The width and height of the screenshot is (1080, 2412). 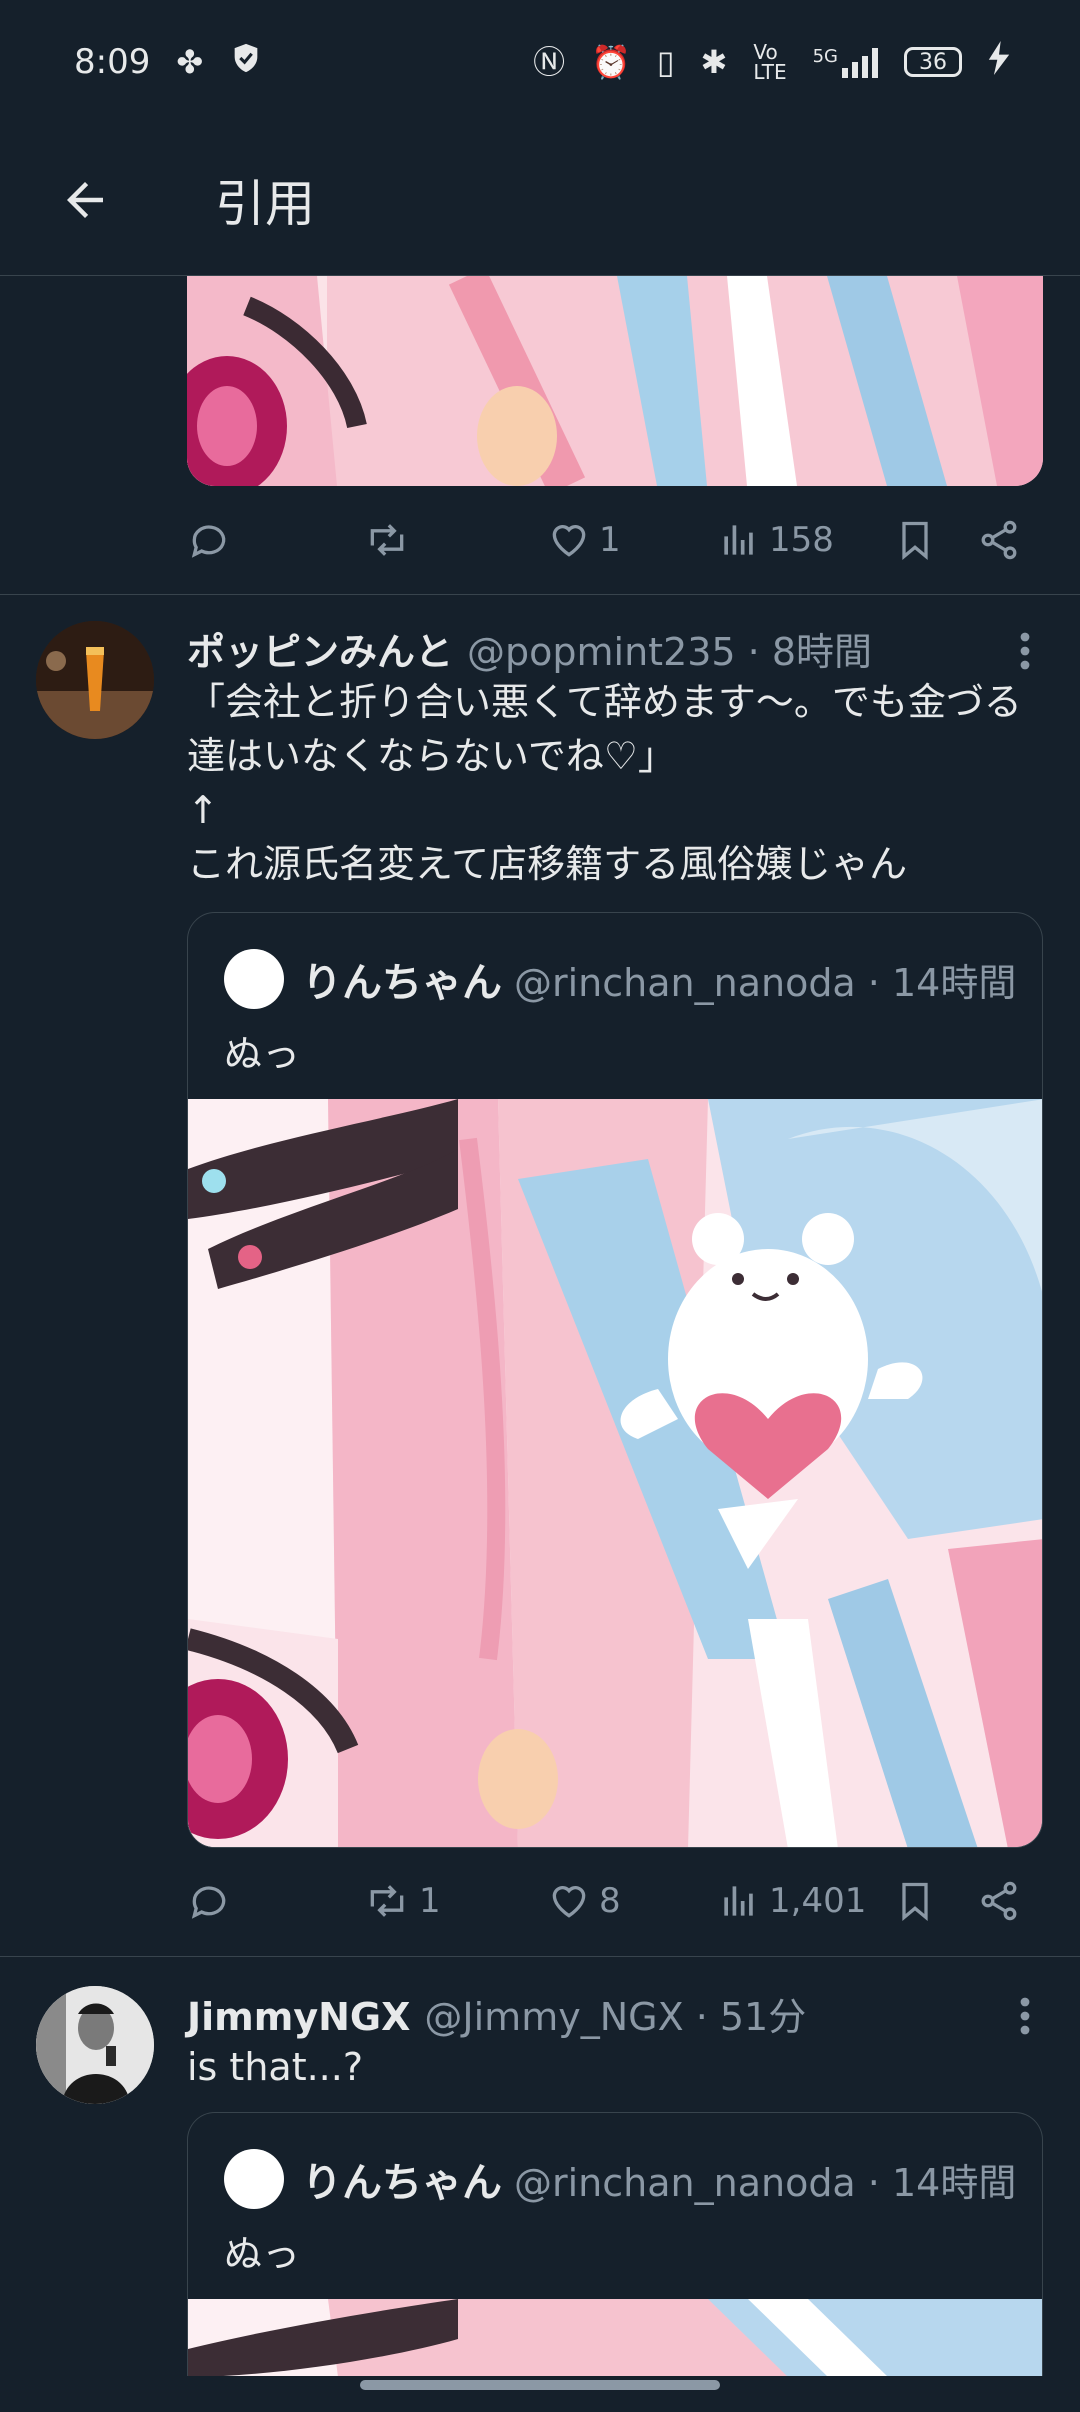 I want to click on like-count: 8, so click(x=610, y=1901).